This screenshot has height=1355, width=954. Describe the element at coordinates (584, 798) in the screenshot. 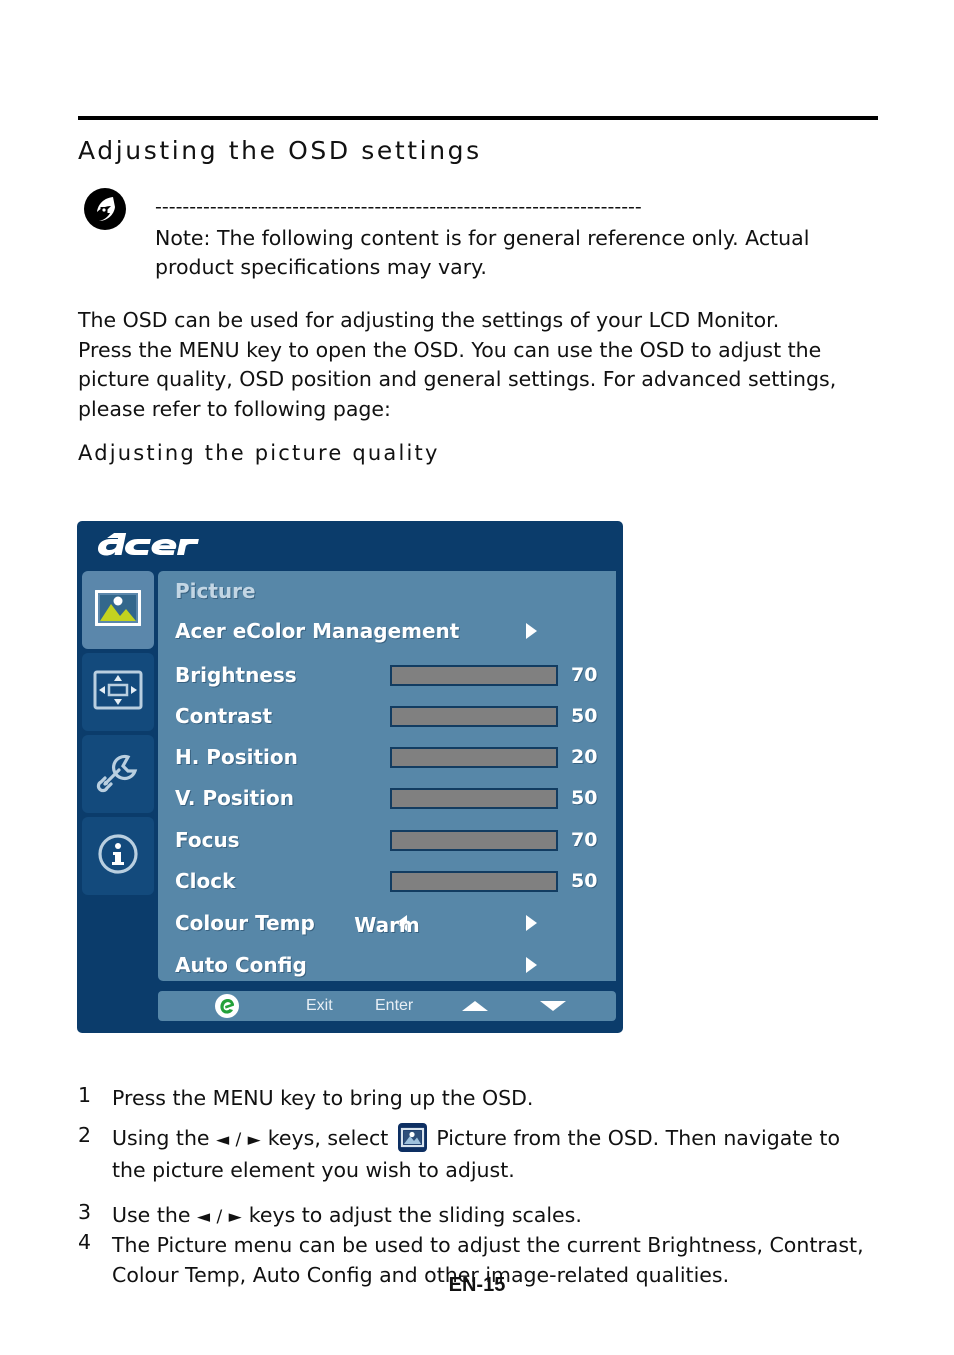

I see `osd-value-v-position: 50` at that location.